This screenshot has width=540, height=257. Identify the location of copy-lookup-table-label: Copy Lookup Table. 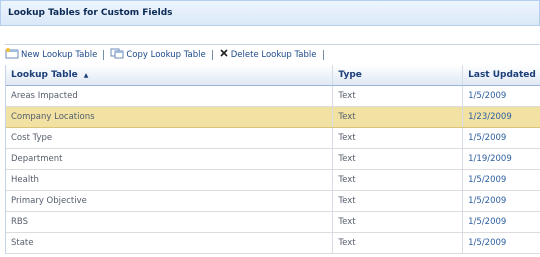
(166, 54).